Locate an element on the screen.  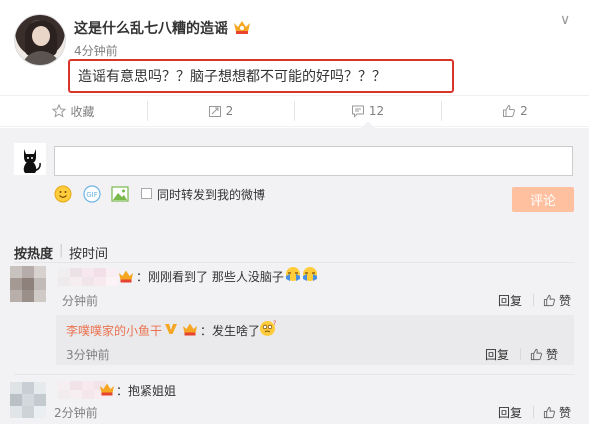
comment-divider is located at coordinates (294, 374).